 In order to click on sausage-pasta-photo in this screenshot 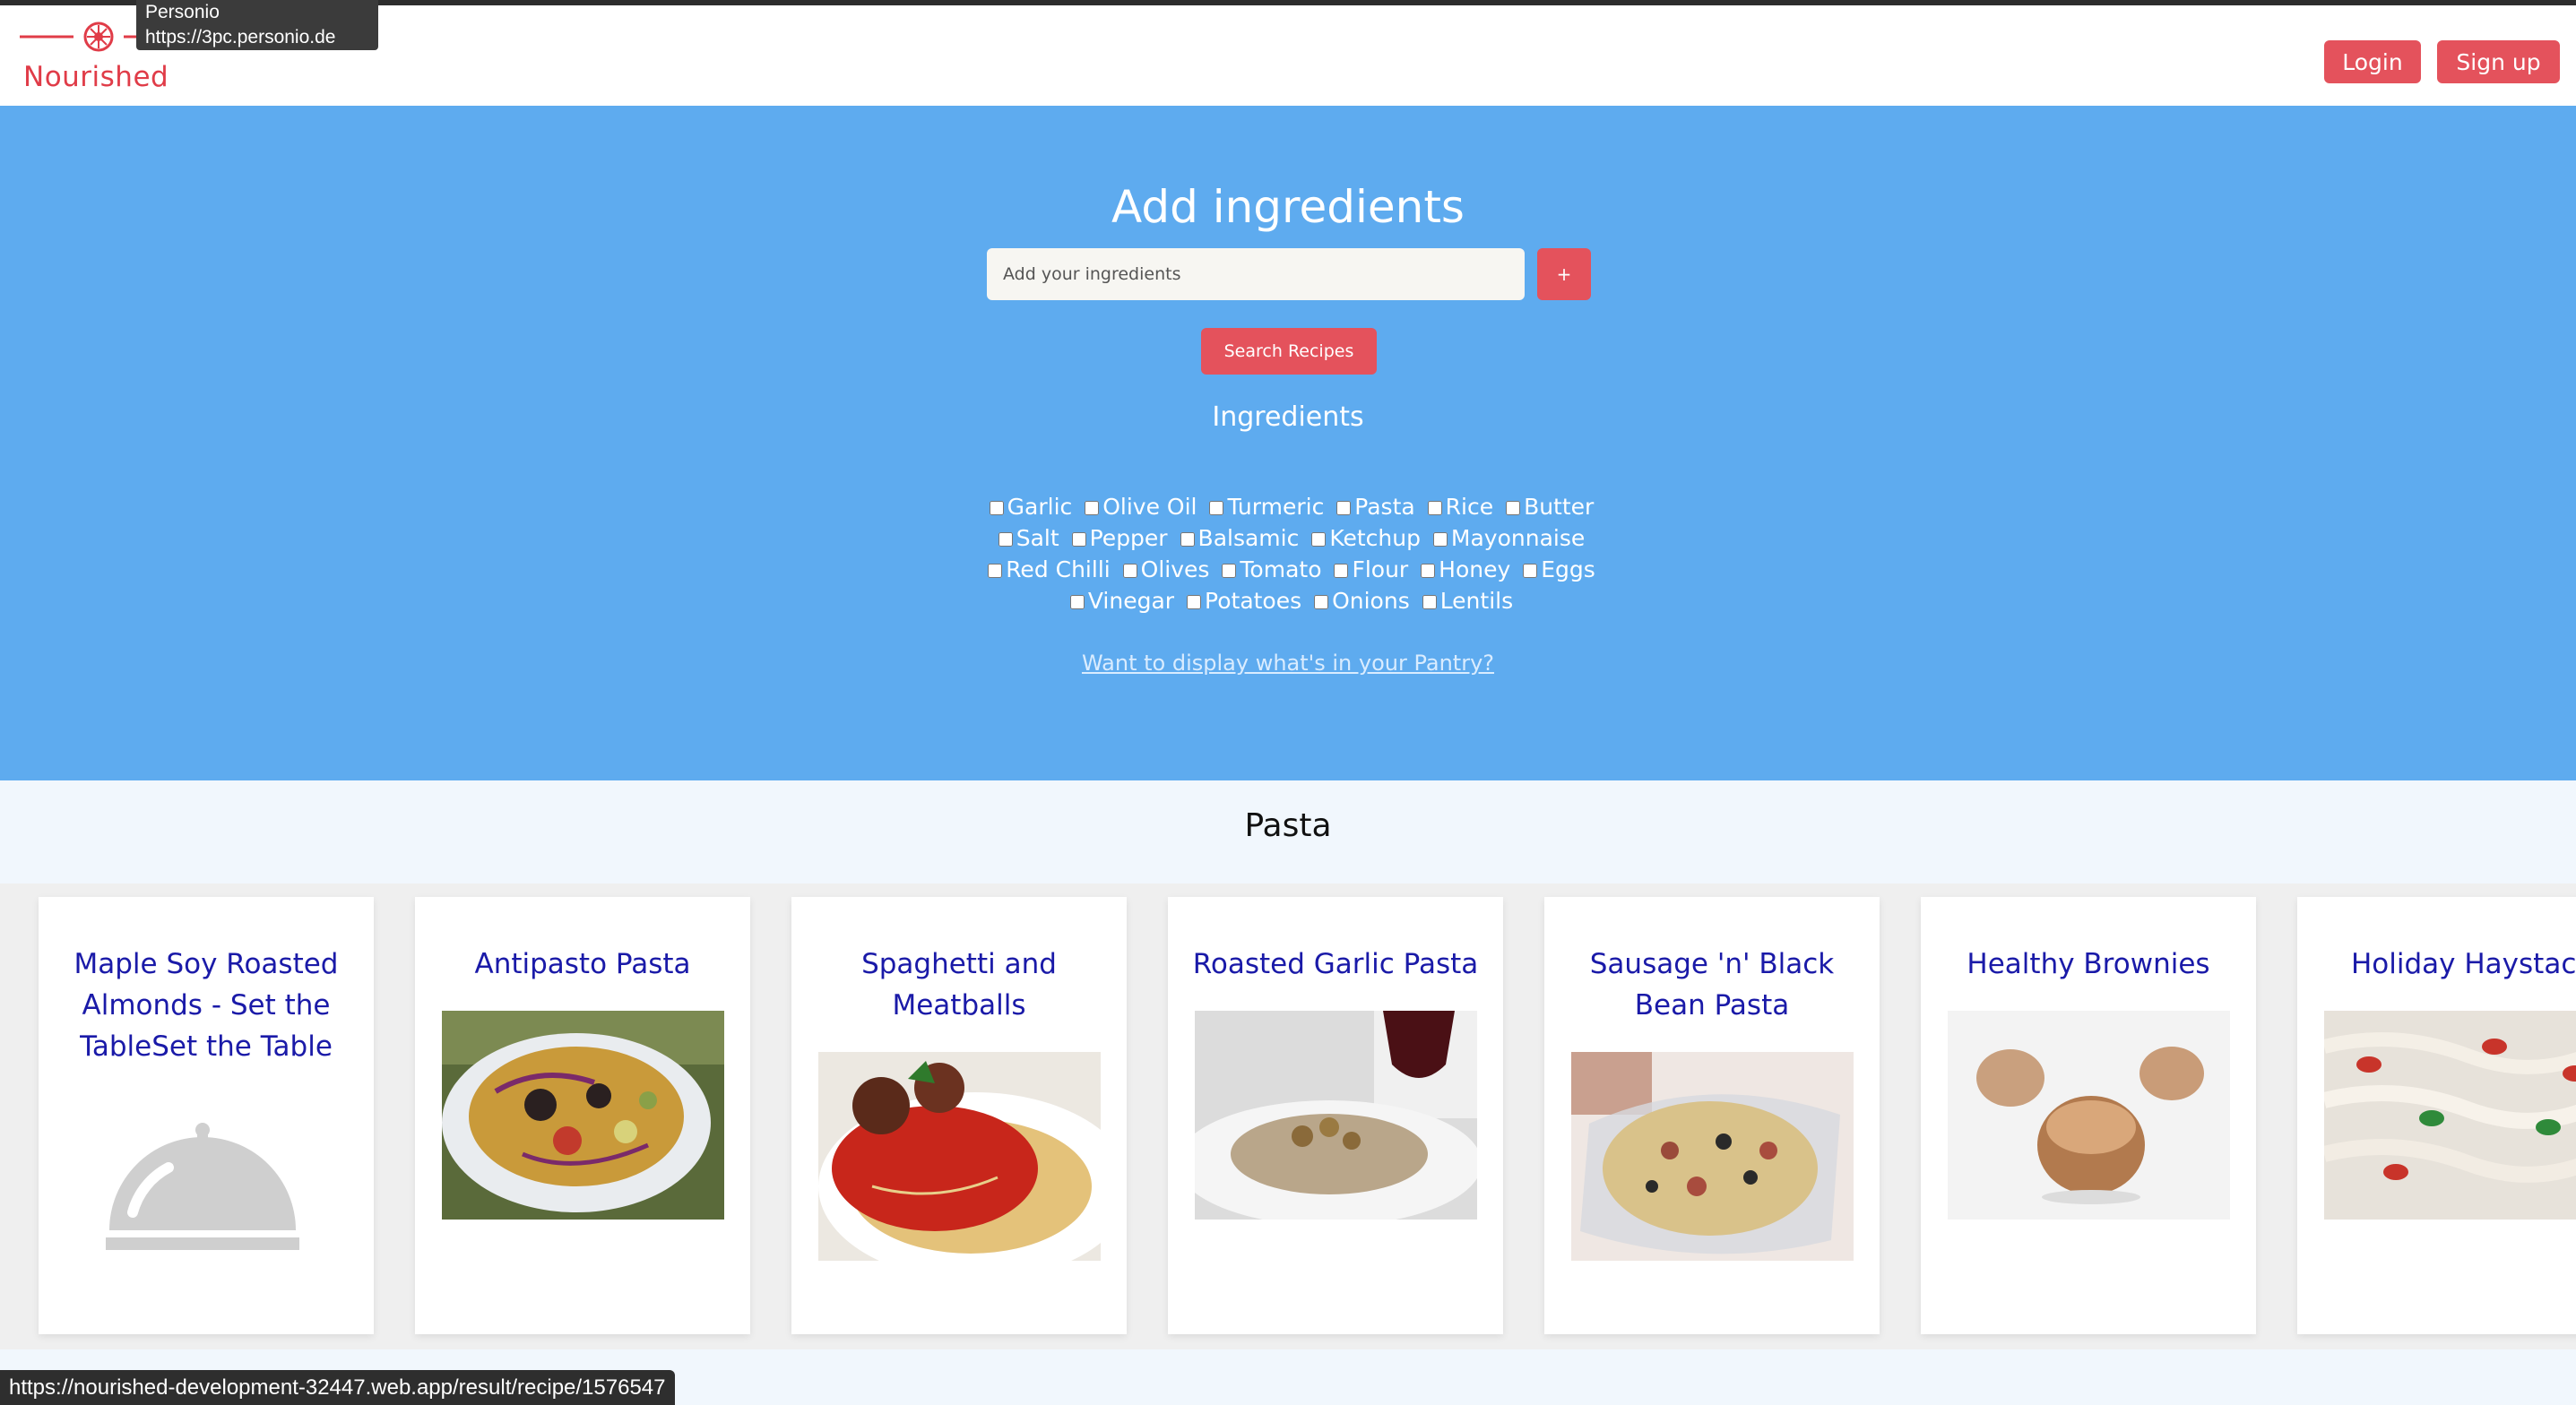, I will do `click(1712, 1156)`.